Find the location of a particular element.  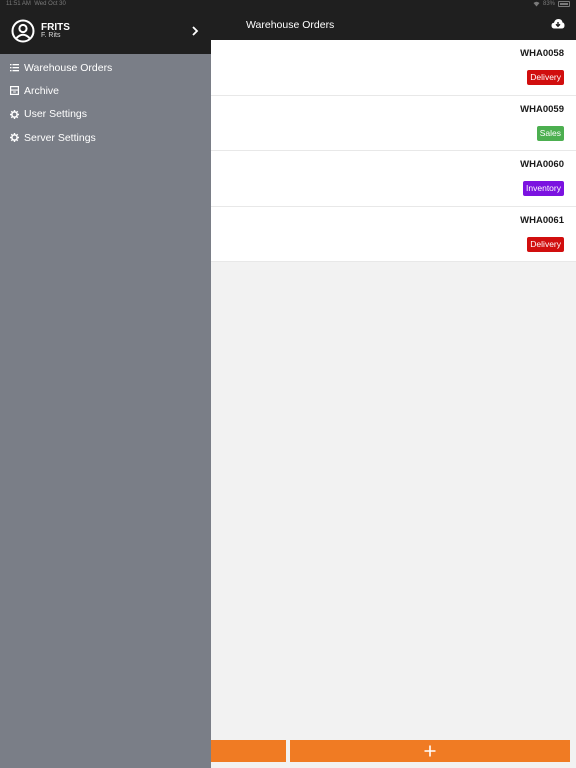

list-item: WHA0058 Delivery is located at coordinates (393, 68).